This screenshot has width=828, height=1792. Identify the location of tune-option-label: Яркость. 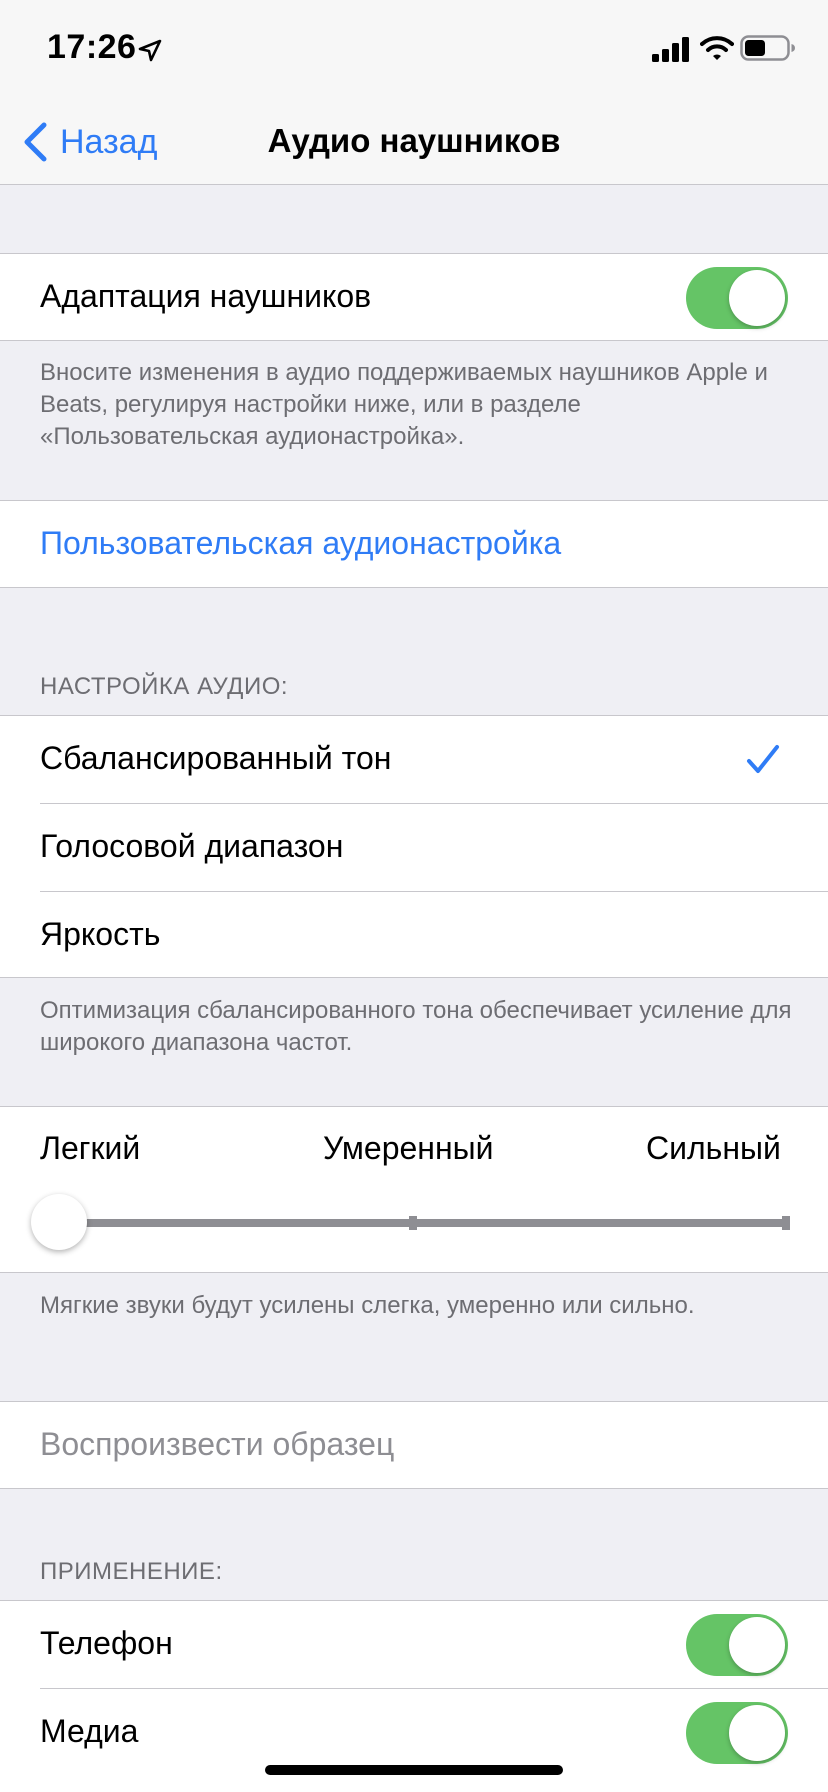
(100, 934).